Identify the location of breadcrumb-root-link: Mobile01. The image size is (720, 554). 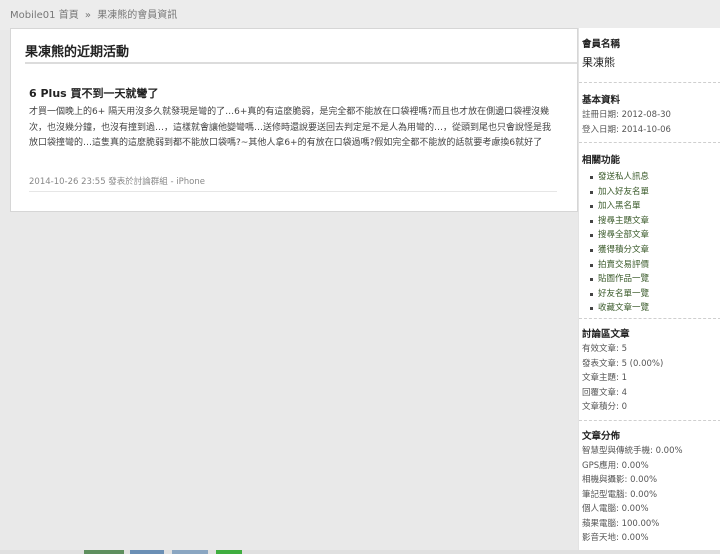
(33, 15).